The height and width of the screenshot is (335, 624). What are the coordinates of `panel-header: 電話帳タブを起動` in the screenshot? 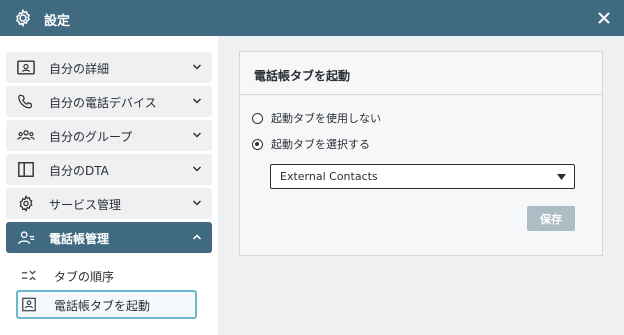 It's located at (421, 73).